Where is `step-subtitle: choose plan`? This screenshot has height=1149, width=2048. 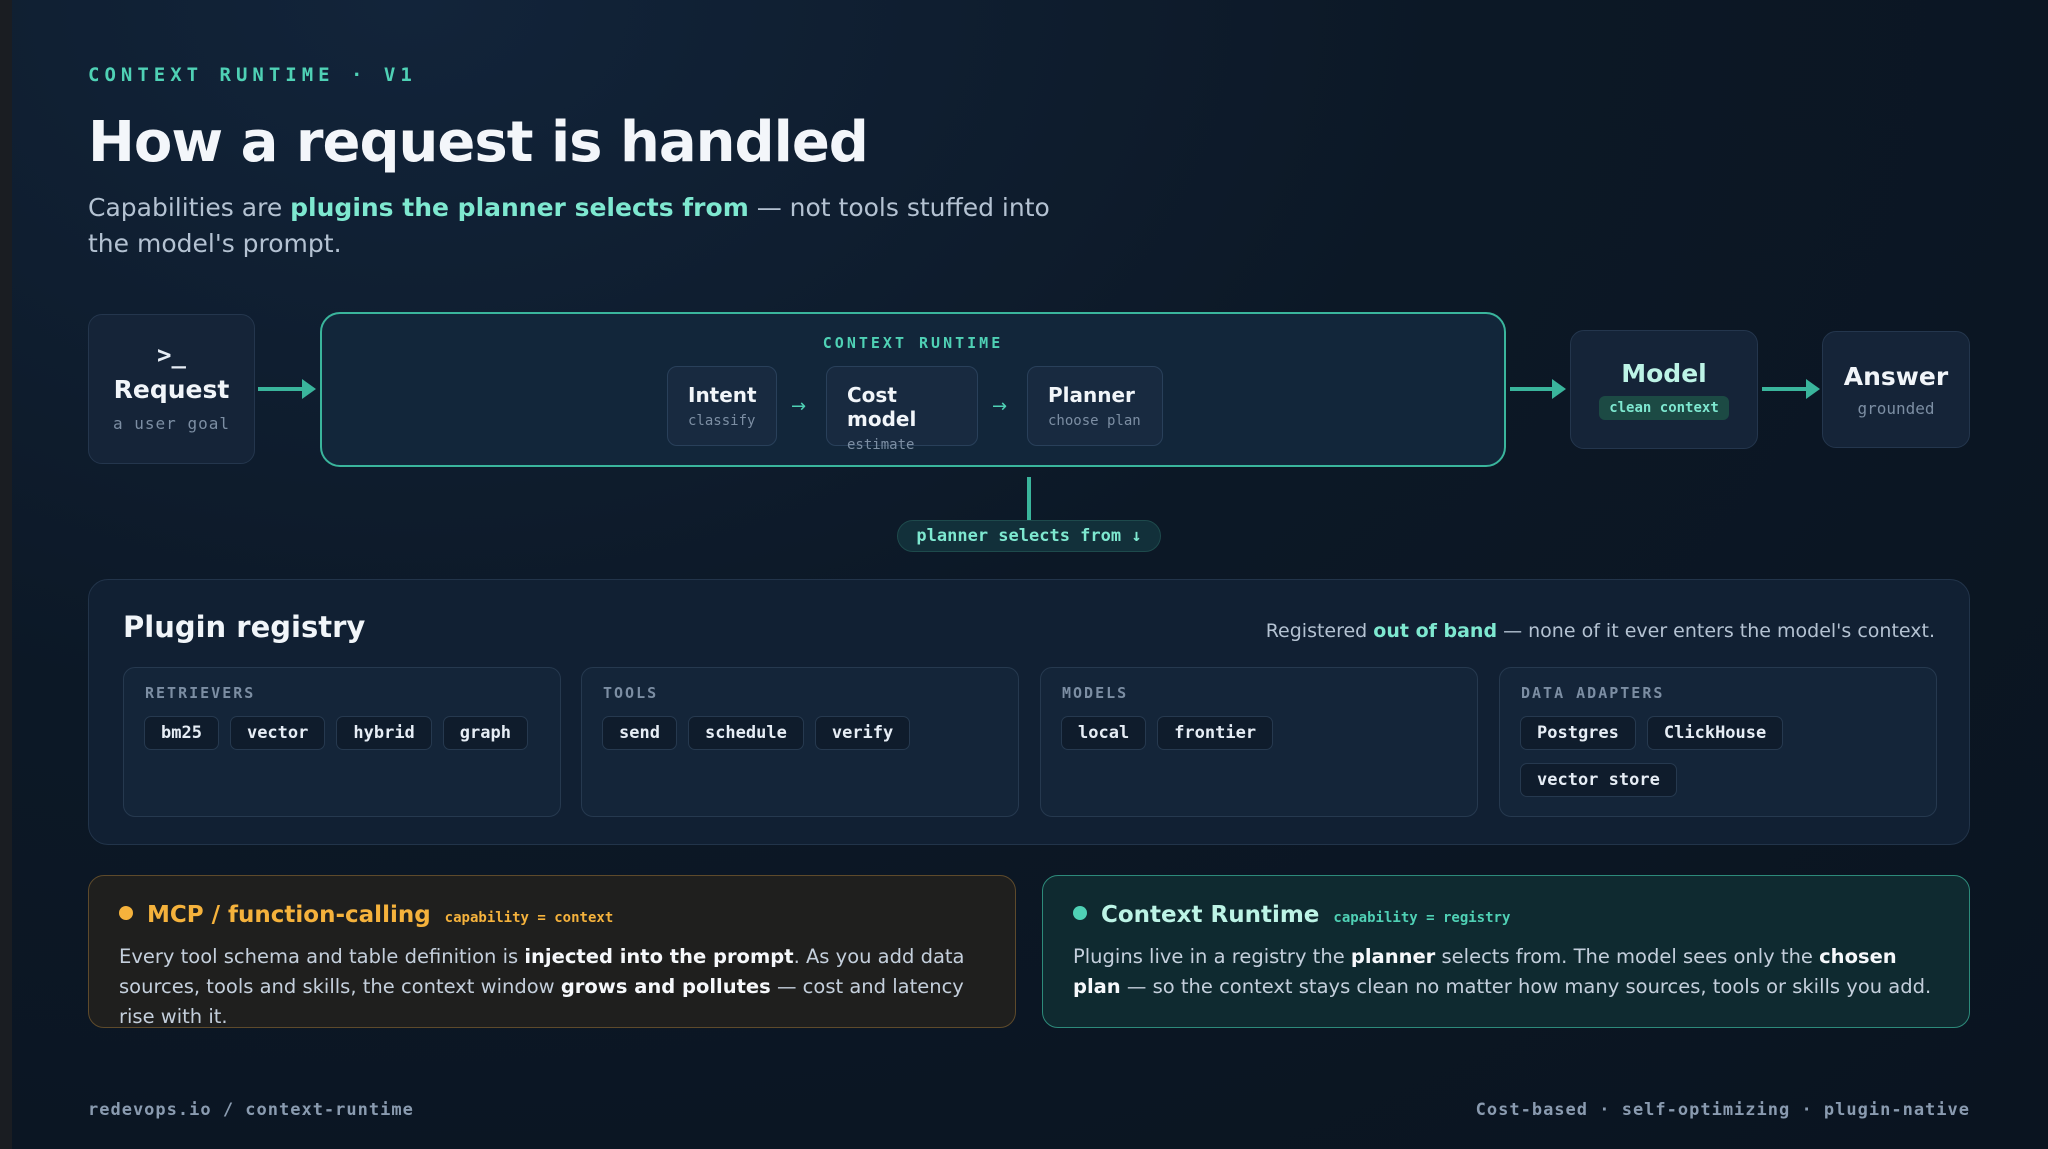 step-subtitle: choose plan is located at coordinates (1094, 421).